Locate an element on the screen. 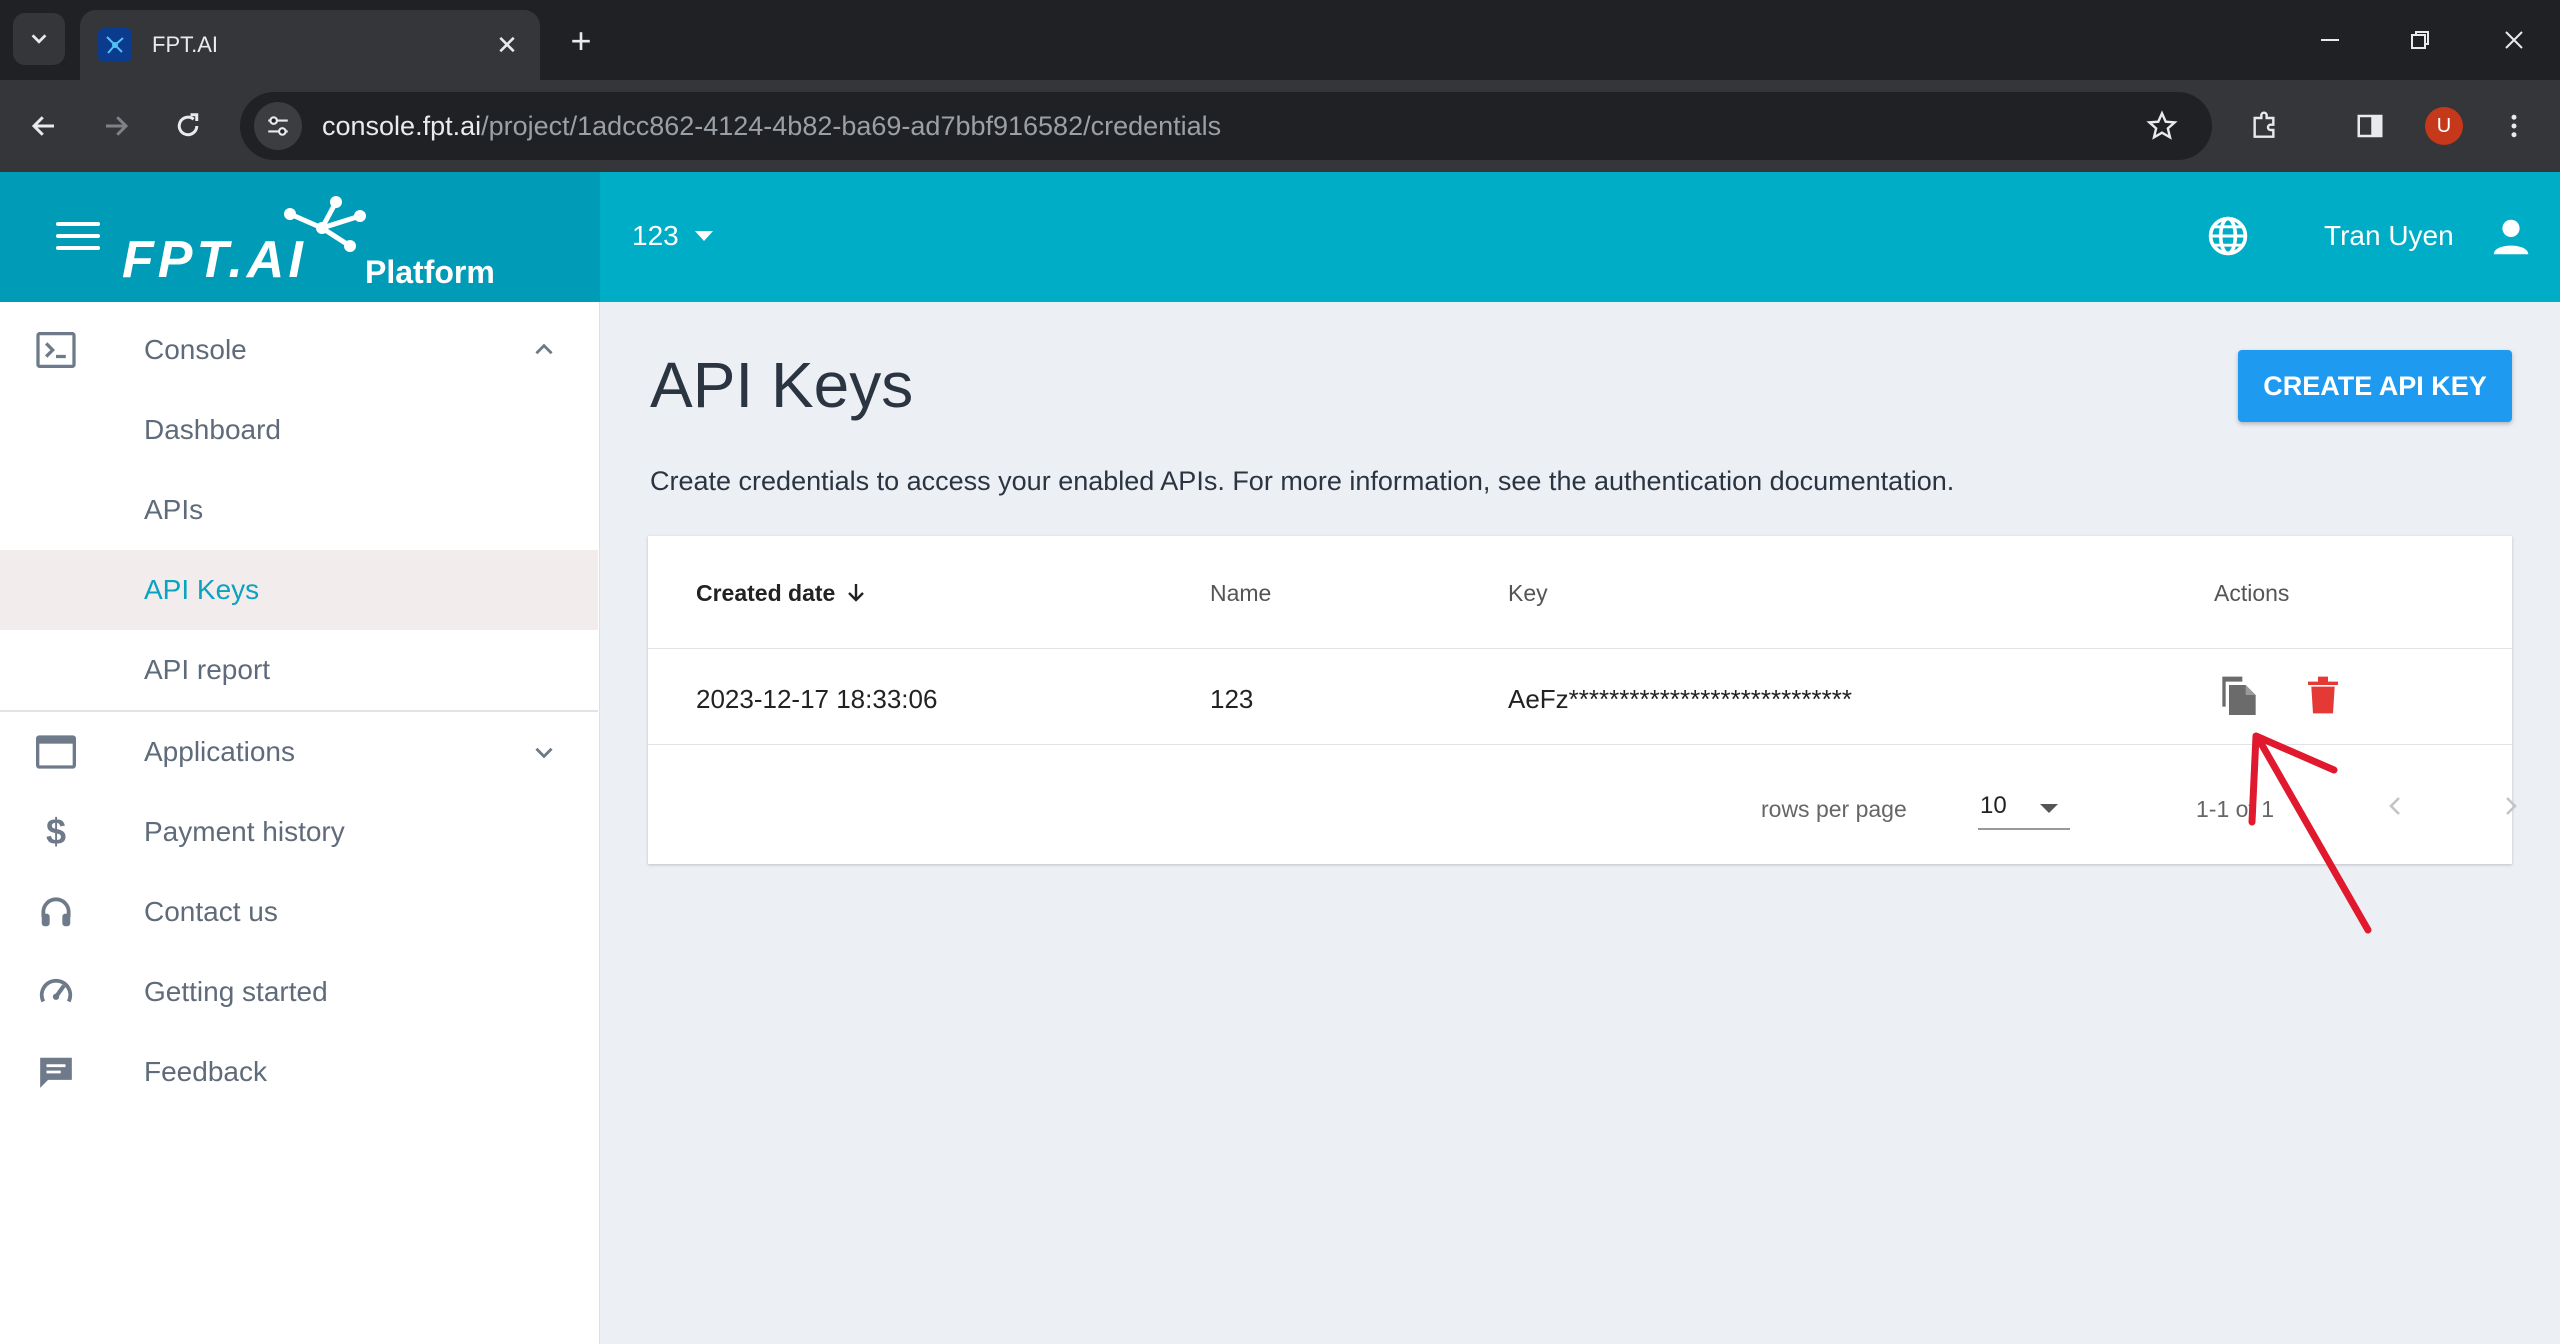 Image resolution: width=2560 pixels, height=1344 pixels. bookmark-star-button is located at coordinates (2162, 126).